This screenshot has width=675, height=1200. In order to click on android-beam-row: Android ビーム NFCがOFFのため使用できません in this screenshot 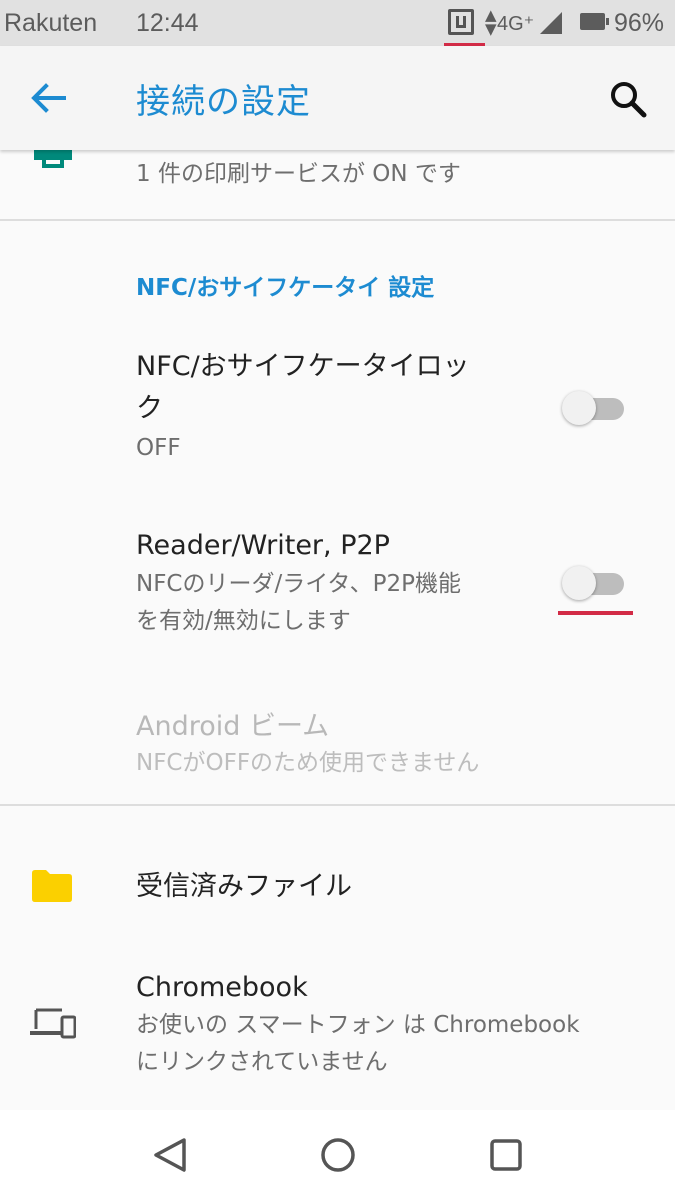, I will do `click(337, 740)`.